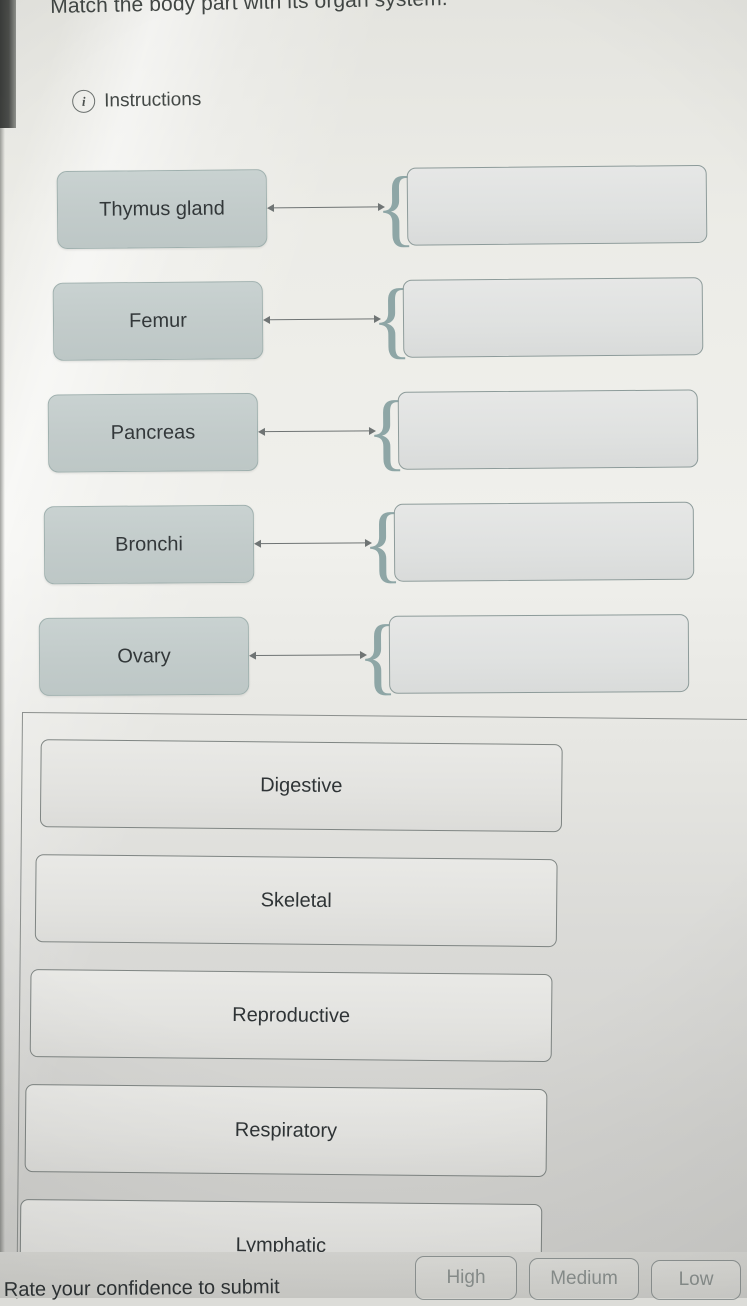 This screenshot has width=747, height=1306. I want to click on match-row: Thymus gland {, so click(382, 207).